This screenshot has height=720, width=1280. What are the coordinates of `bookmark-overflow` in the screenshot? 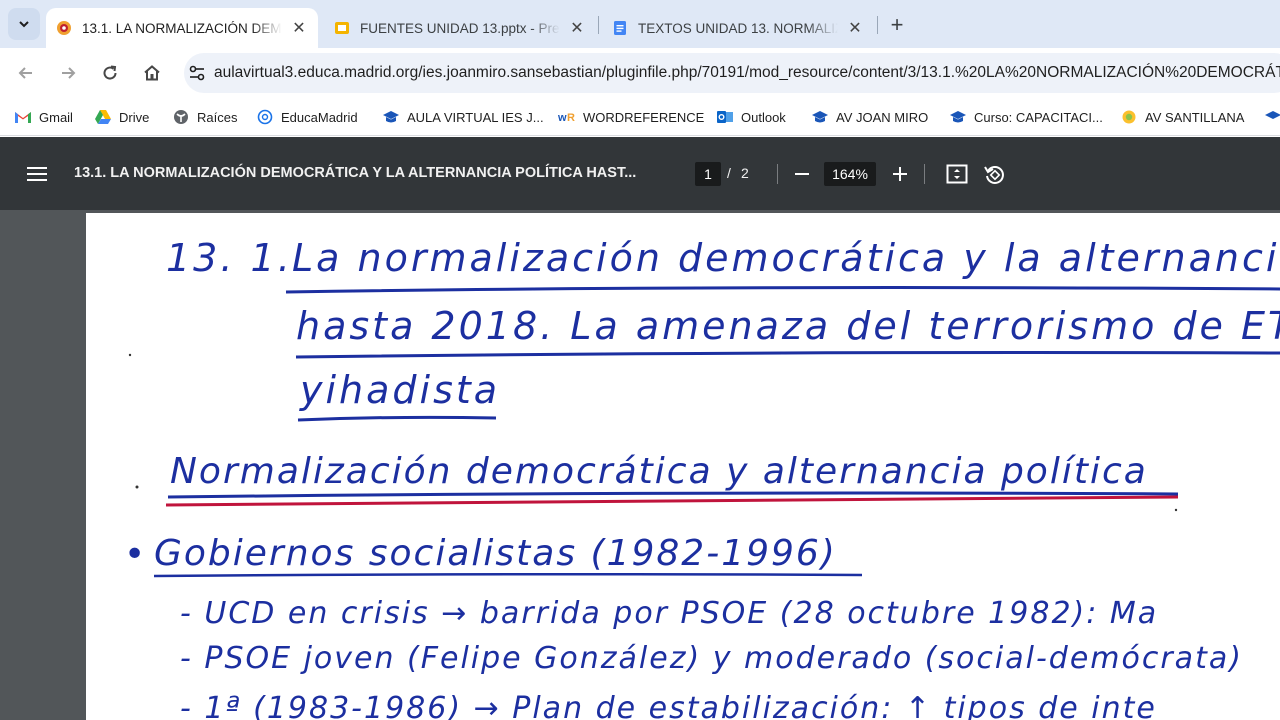 It's located at (1272, 117).